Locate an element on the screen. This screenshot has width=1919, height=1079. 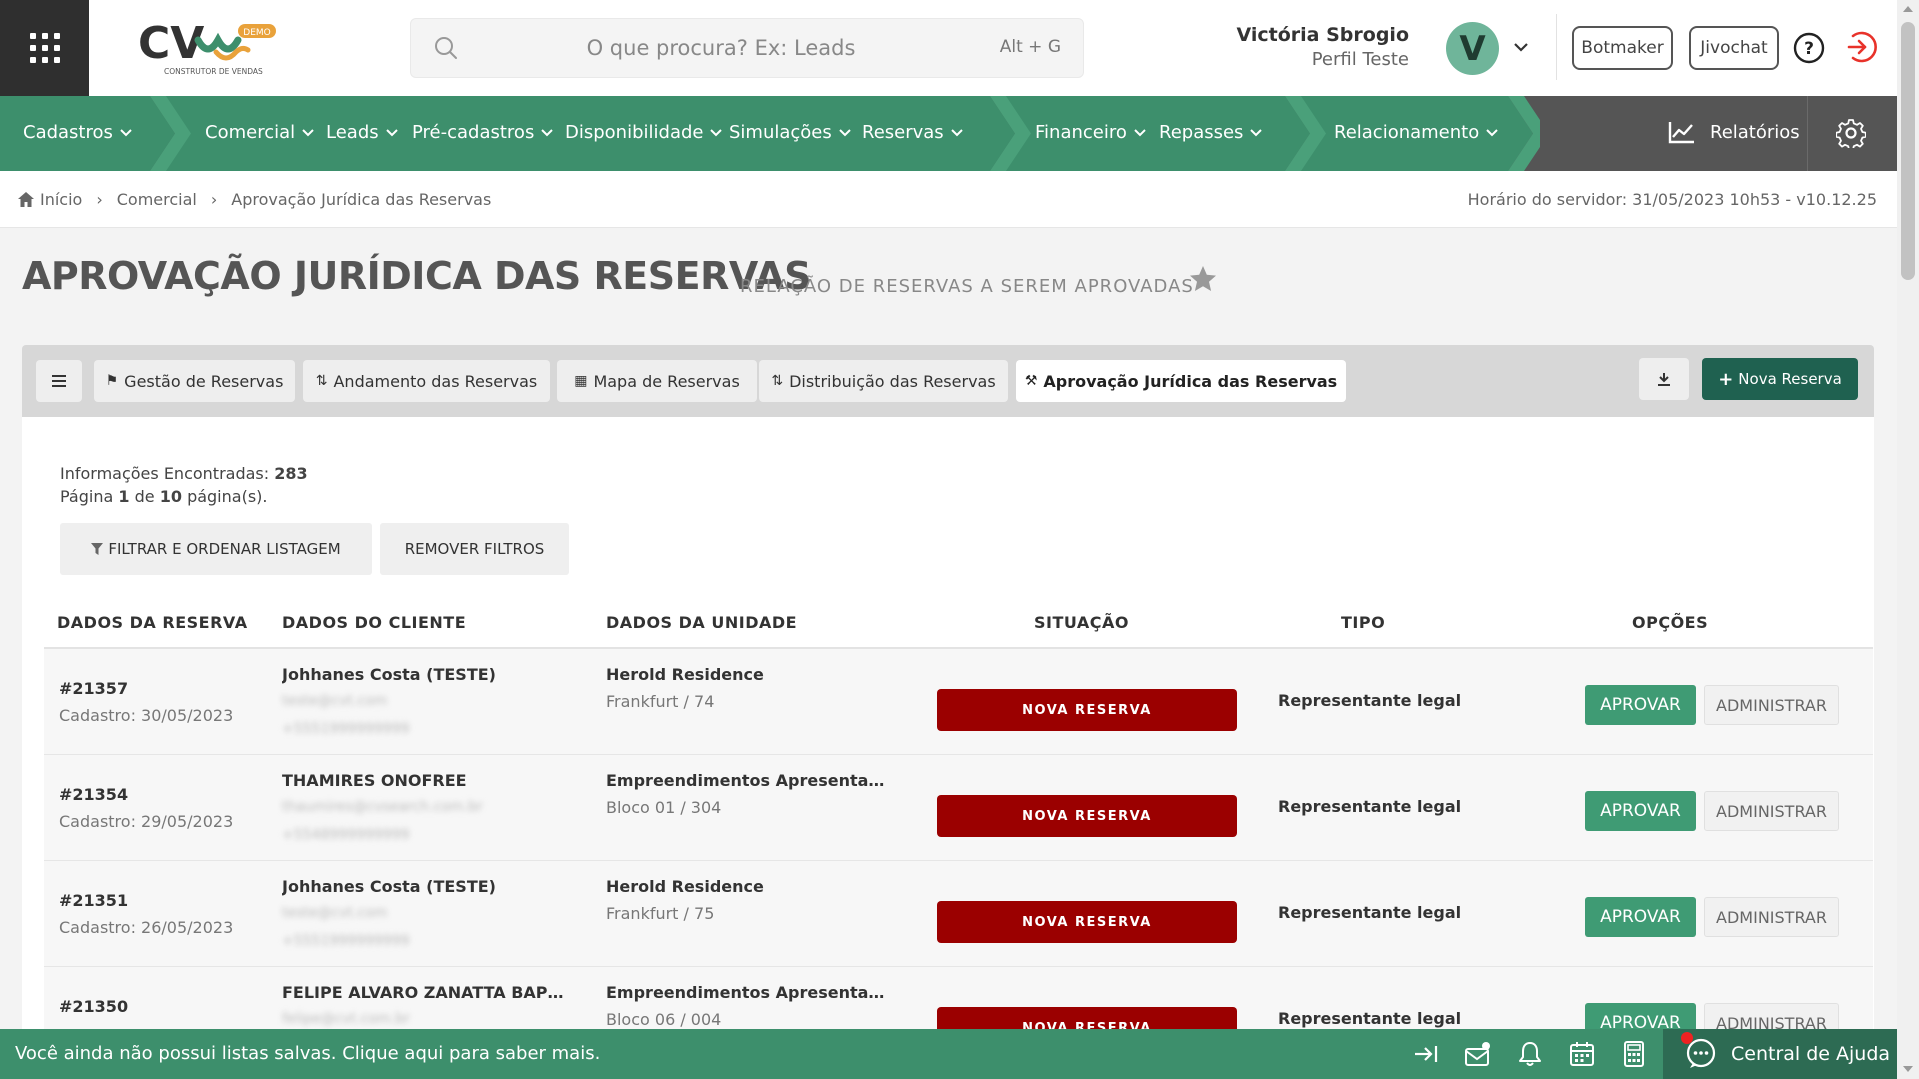
logout-icon is located at coordinates (1860, 47).